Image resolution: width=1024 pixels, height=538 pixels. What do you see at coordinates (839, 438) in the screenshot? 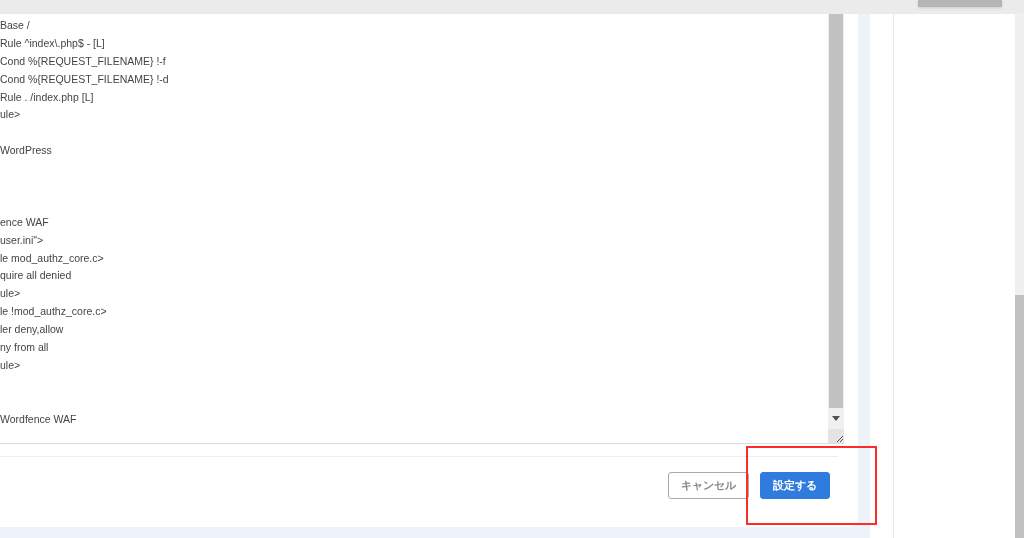
I see `resize-handle-icon` at bounding box center [839, 438].